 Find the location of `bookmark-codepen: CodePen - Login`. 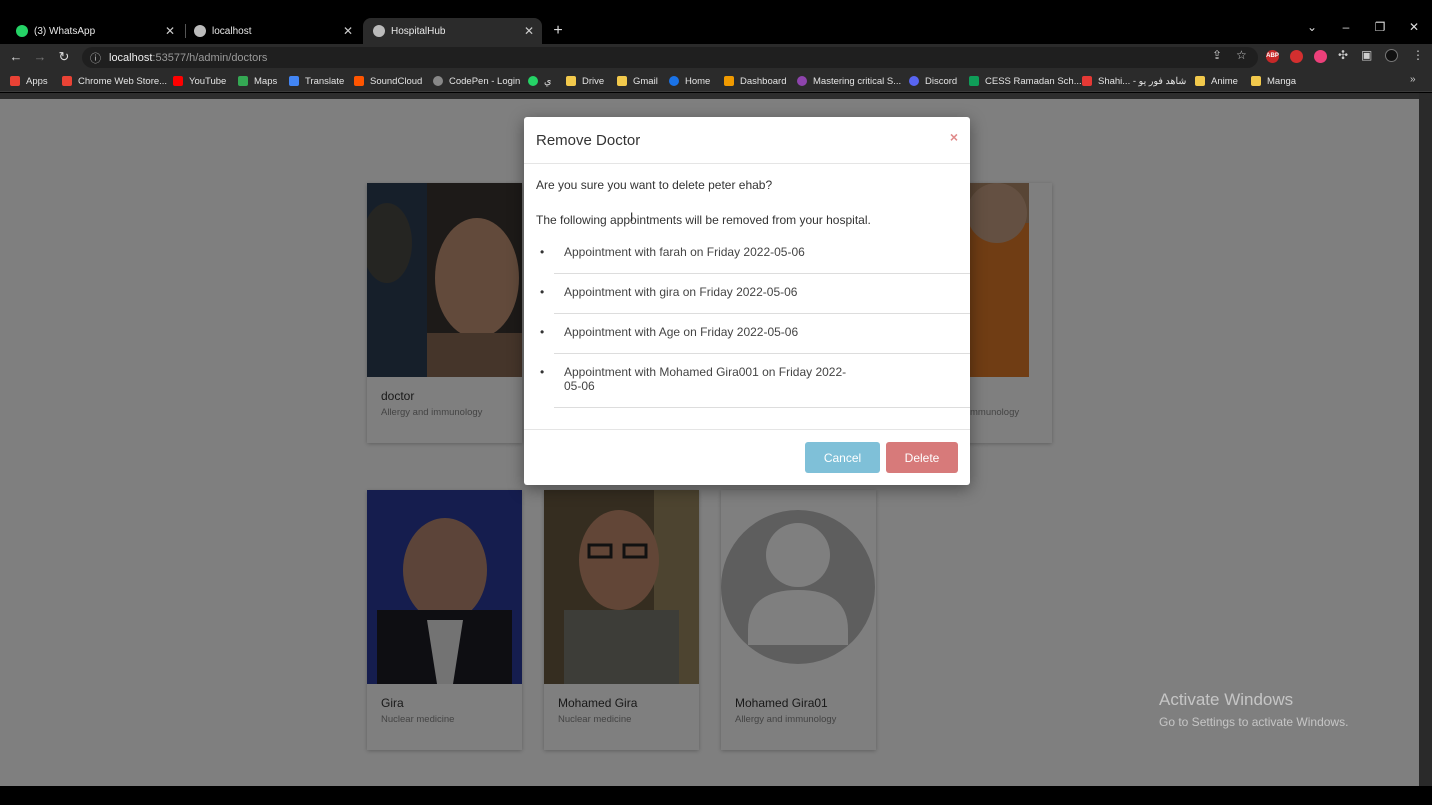

bookmark-codepen: CodePen - Login is located at coordinates (476, 81).